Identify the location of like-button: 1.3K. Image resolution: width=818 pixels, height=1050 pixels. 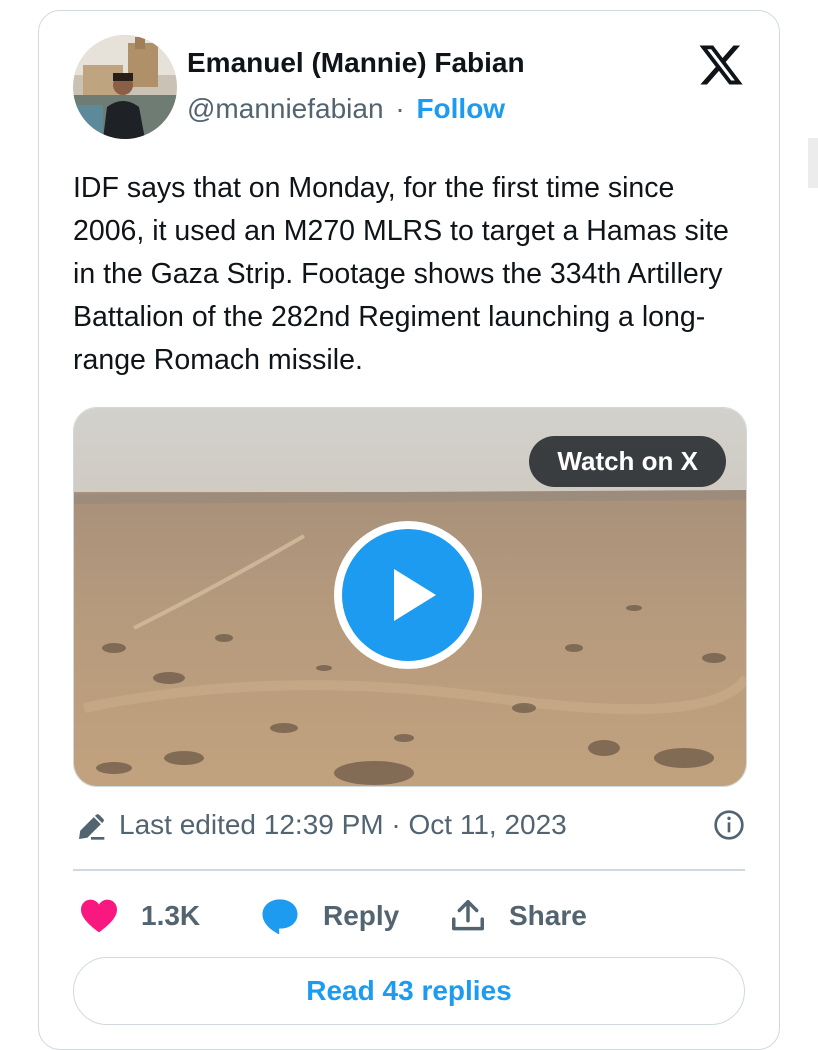
(139, 916).